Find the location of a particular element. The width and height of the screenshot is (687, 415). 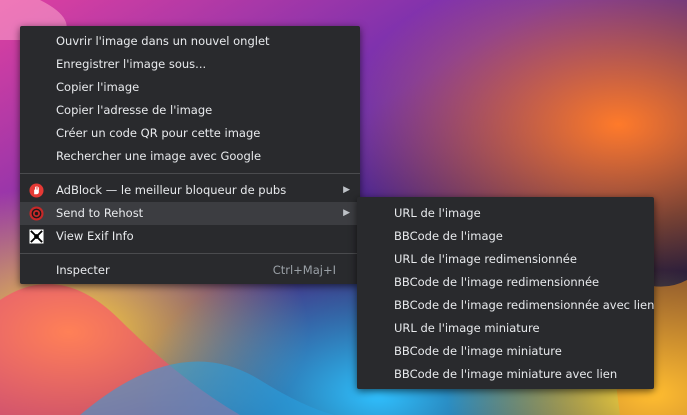

menu-item-adblock: AdBlock — le meilleur bloqueur de pubs ▶ is located at coordinates (190, 190).